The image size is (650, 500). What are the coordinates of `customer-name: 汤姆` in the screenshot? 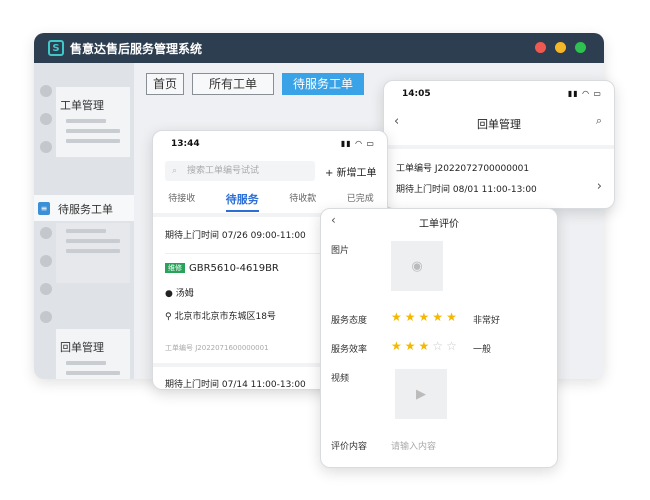 It's located at (184, 294).